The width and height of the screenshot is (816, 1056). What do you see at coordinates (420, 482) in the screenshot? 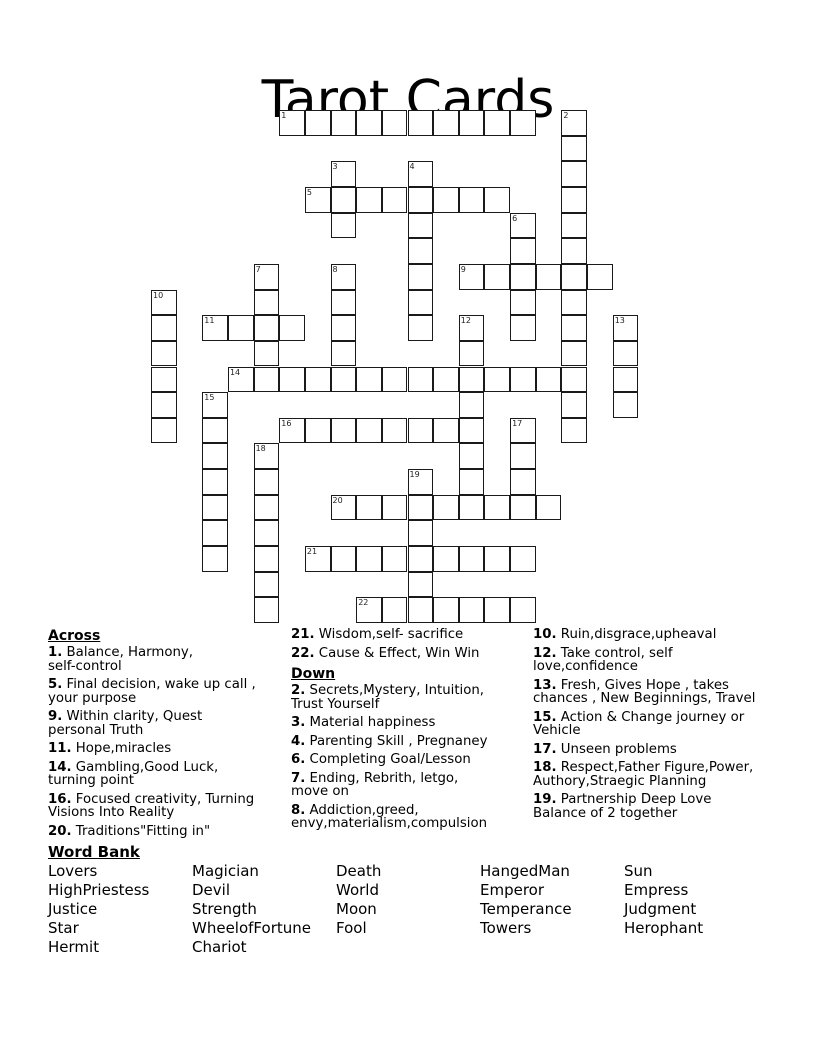
I see `grid-cell: 19` at bounding box center [420, 482].